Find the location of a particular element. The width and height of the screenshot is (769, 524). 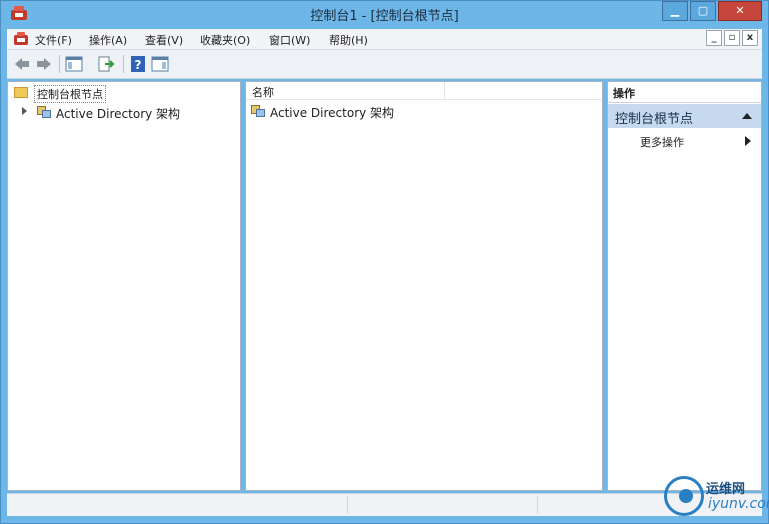

action-more-actions: 更多操作 is located at coordinates (684, 141).